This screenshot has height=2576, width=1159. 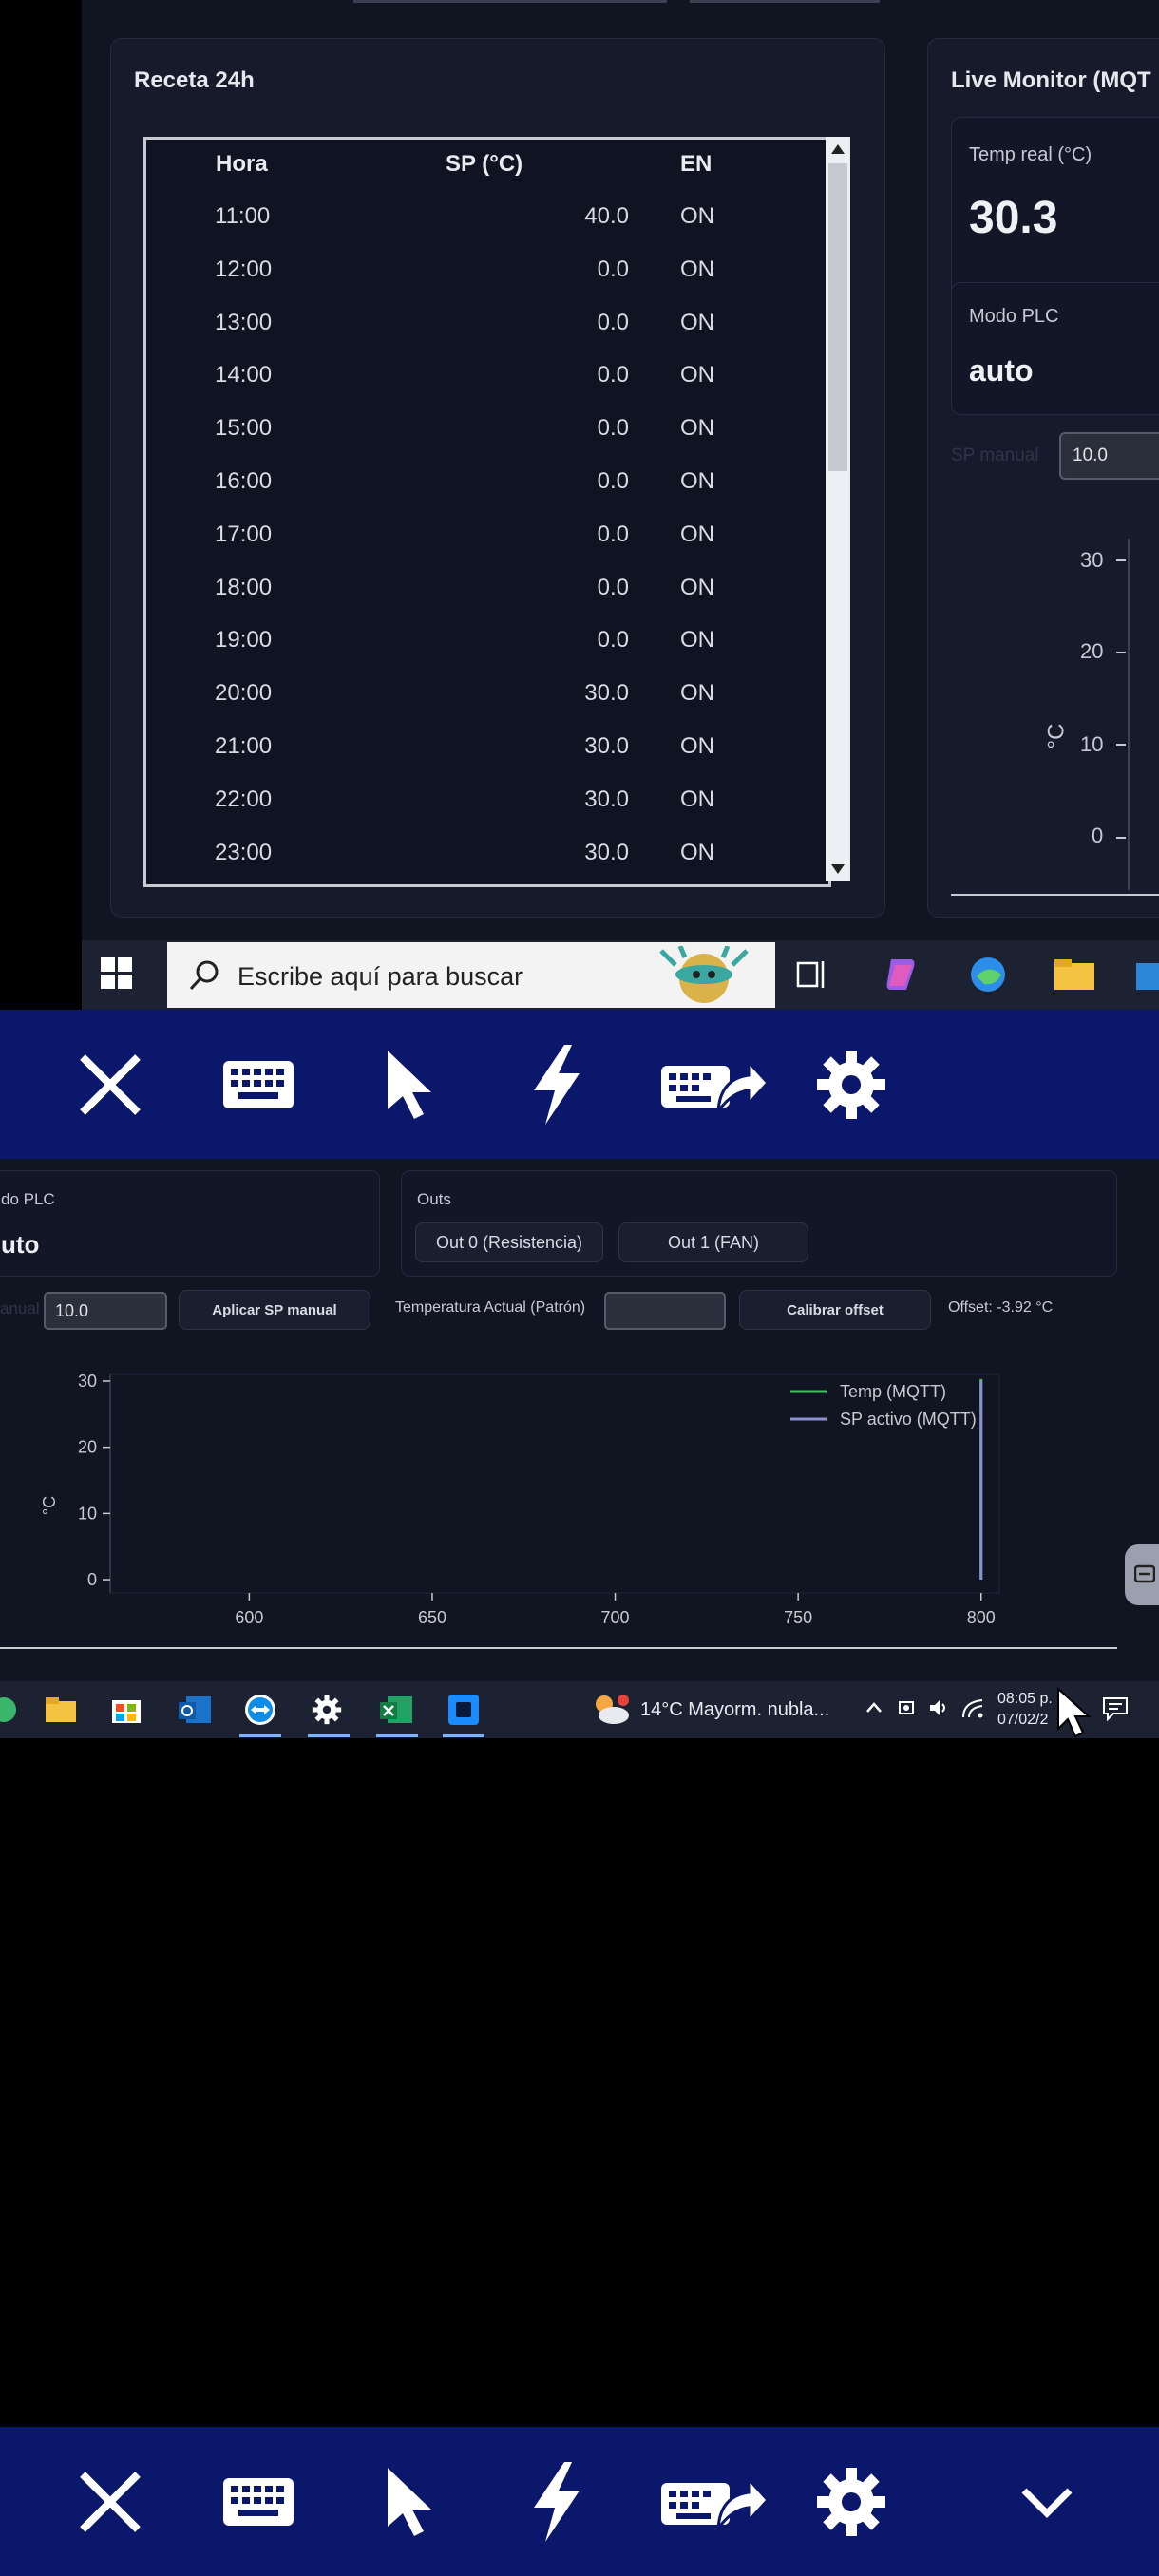 I want to click on mouse-cursor-icon, so click(x=1073, y=1715).